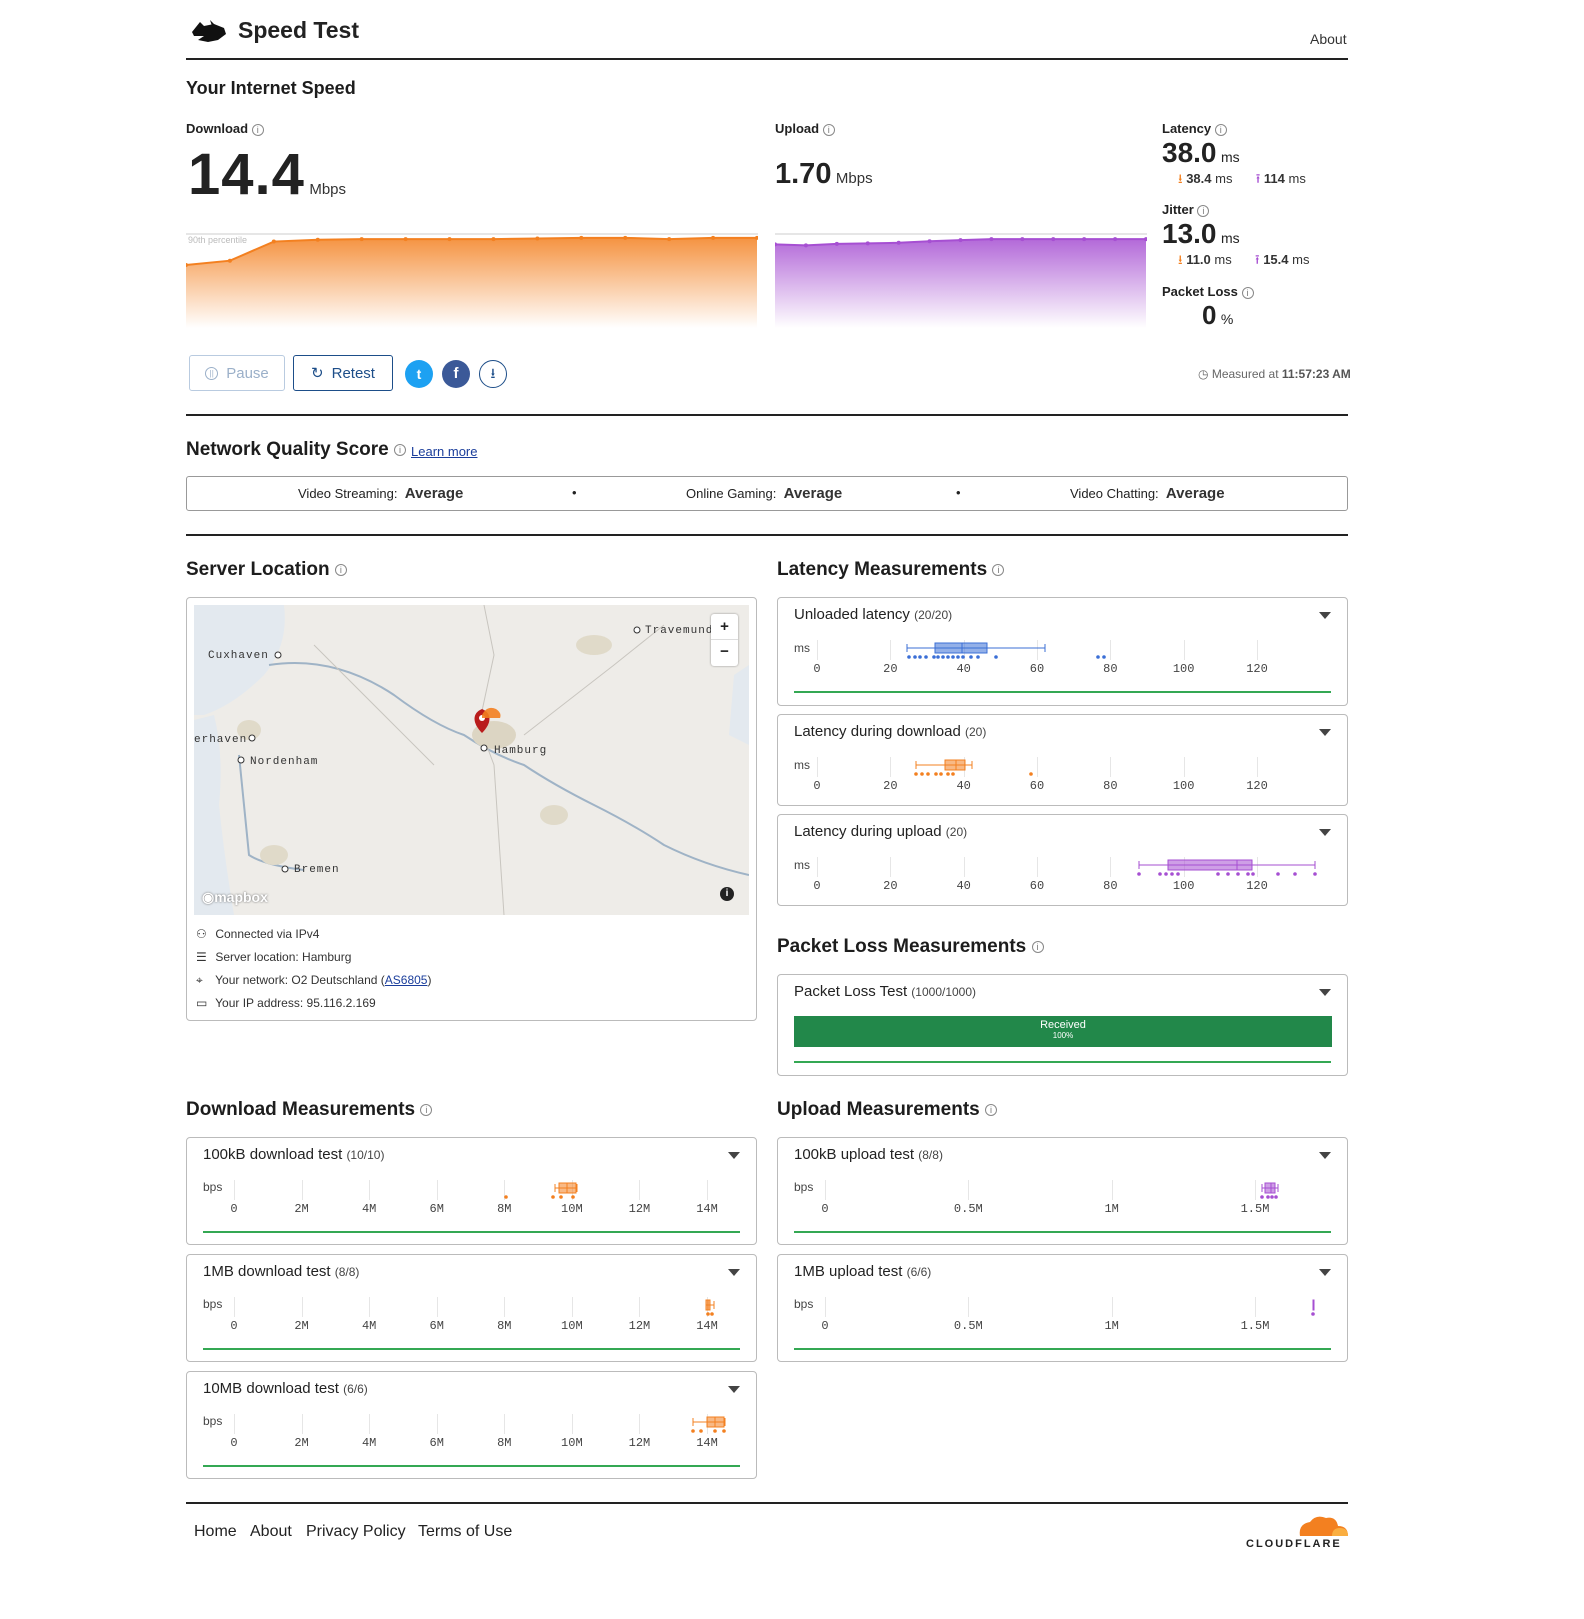 The width and height of the screenshot is (1584, 1619). Describe the element at coordinates (258, 934) in the screenshot. I see `server-detail-connection: ⚇ Connected via IPv4` at that location.